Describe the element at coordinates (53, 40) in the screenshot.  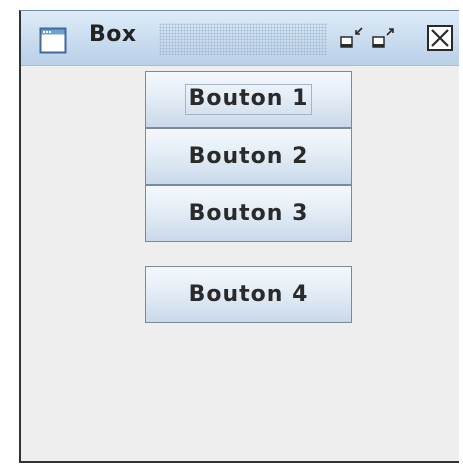
I see `window-icon` at that location.